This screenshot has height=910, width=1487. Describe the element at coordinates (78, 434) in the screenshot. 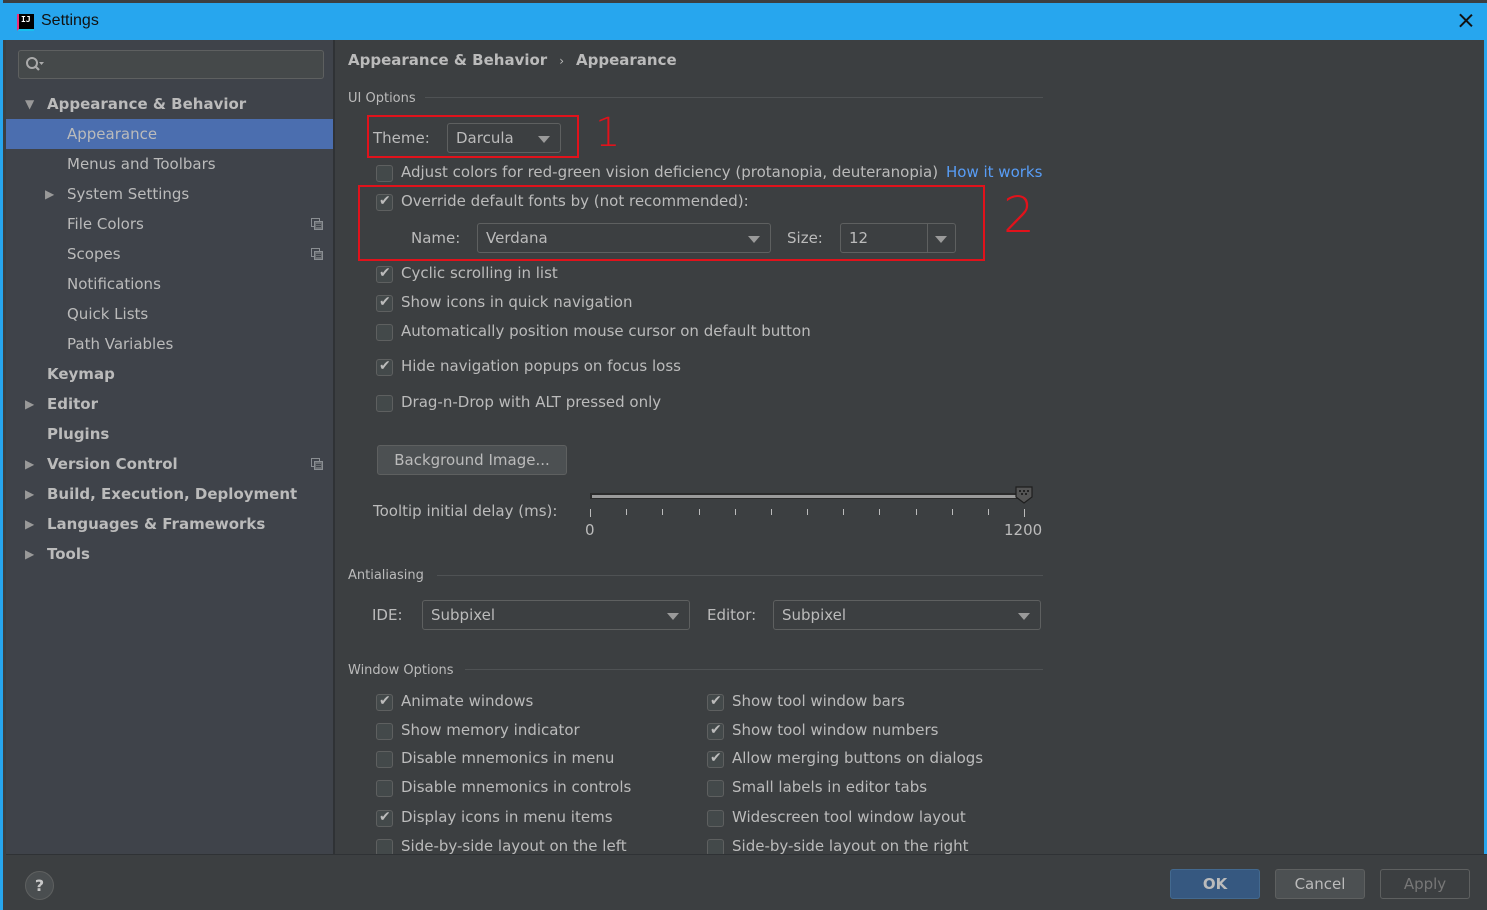

I see `sidebar-item-label: Plugins` at that location.